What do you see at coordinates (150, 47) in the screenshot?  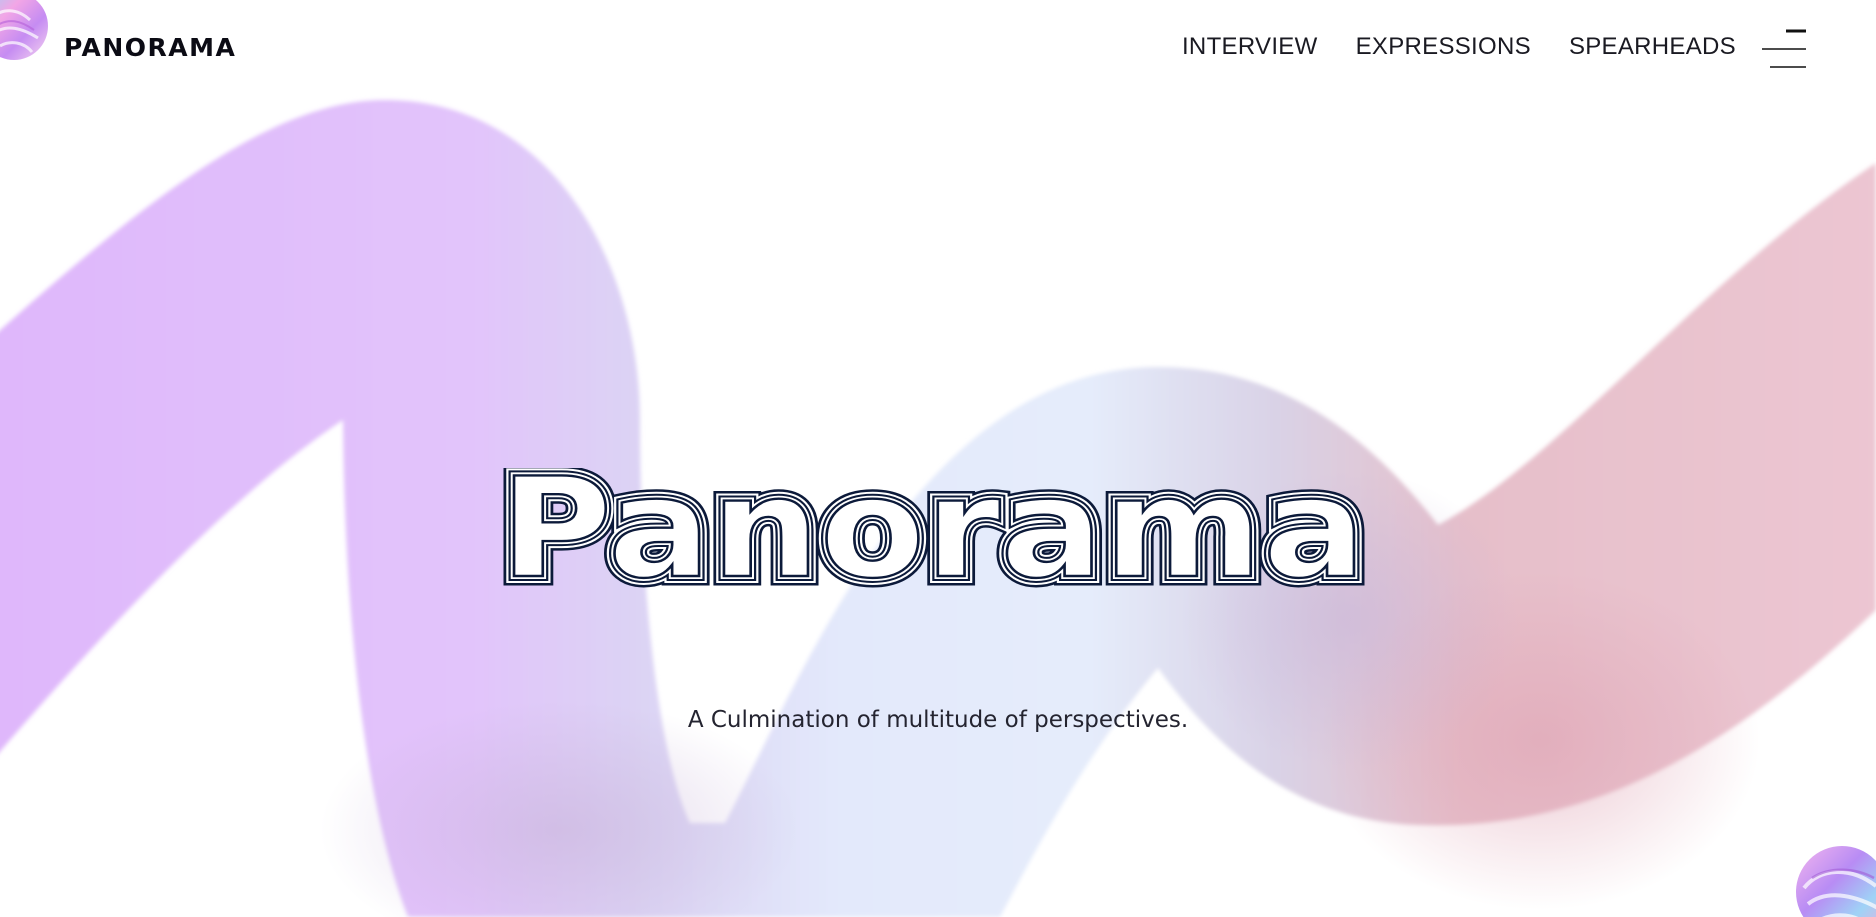 I see `brand-logo: PANORAMA` at bounding box center [150, 47].